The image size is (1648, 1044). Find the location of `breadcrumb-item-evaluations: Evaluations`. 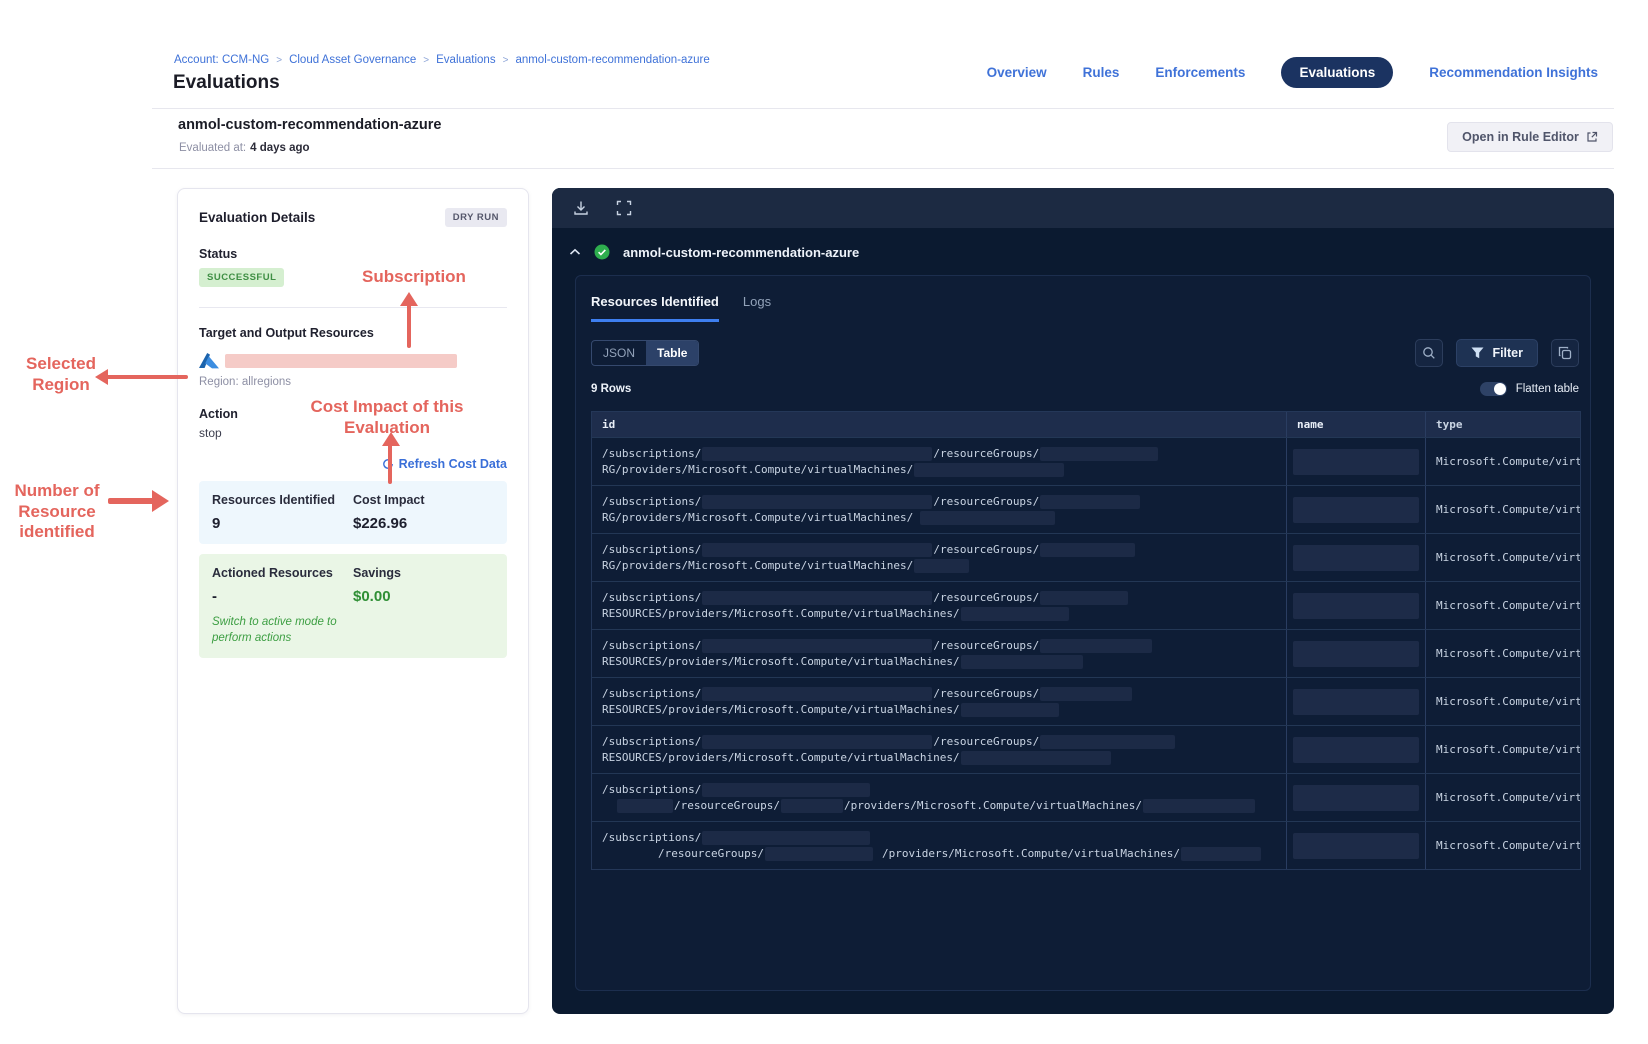

breadcrumb-item-evaluations: Evaluations is located at coordinates (465, 60).